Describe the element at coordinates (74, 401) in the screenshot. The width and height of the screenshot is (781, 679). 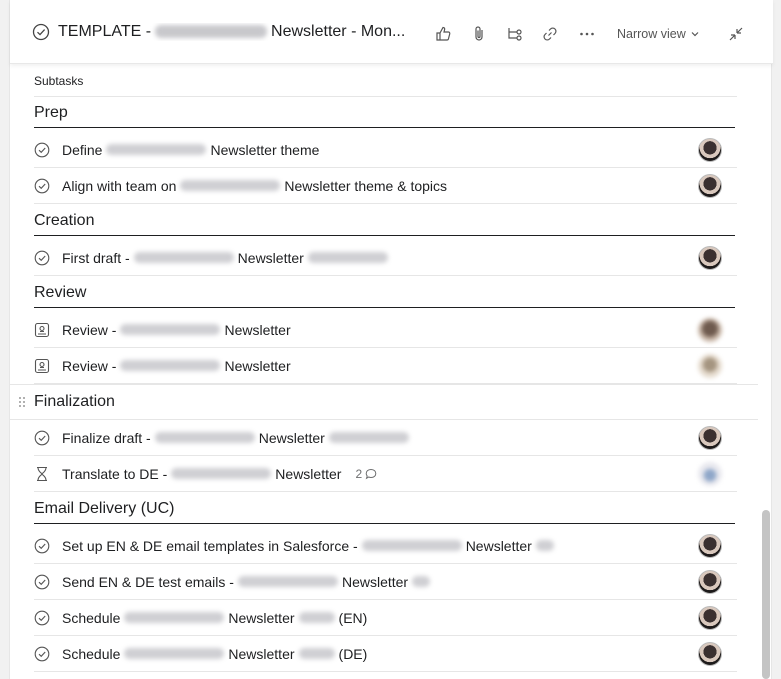
I see `section-title: Finalization` at that location.